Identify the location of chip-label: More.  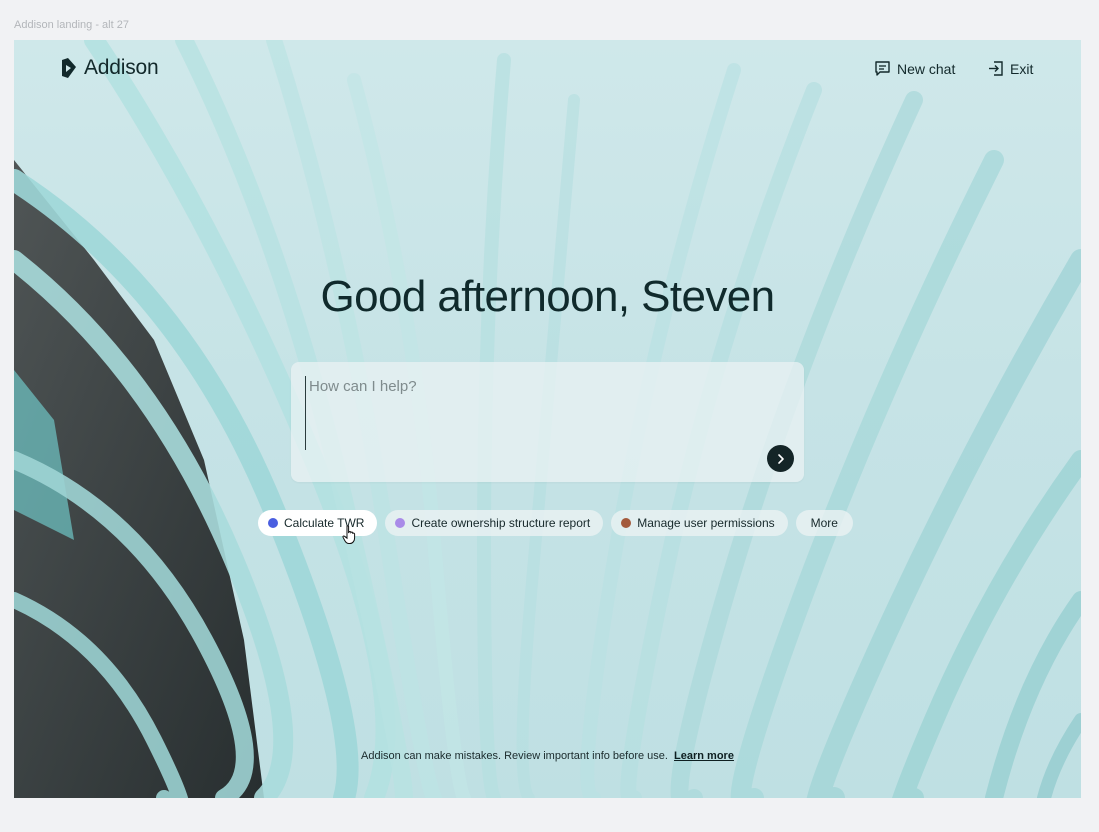
(824, 523).